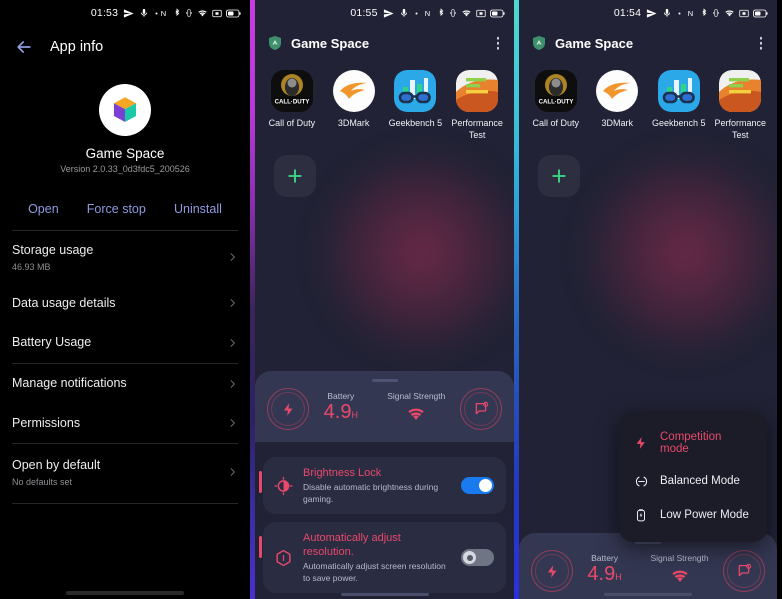  I want to click on menu-item-balanced-mode: Balanced Mode, so click(693, 481).